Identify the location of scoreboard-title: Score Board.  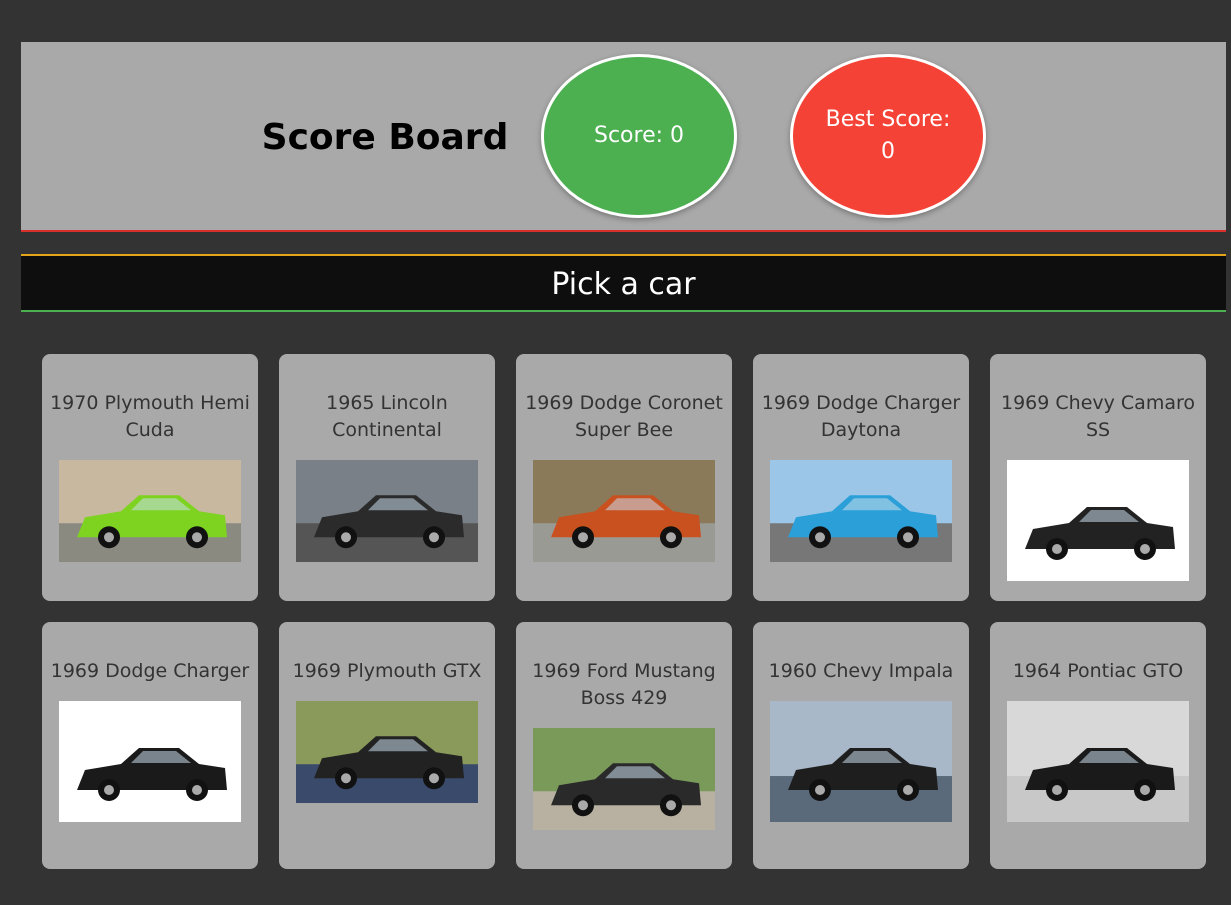
(385, 137).